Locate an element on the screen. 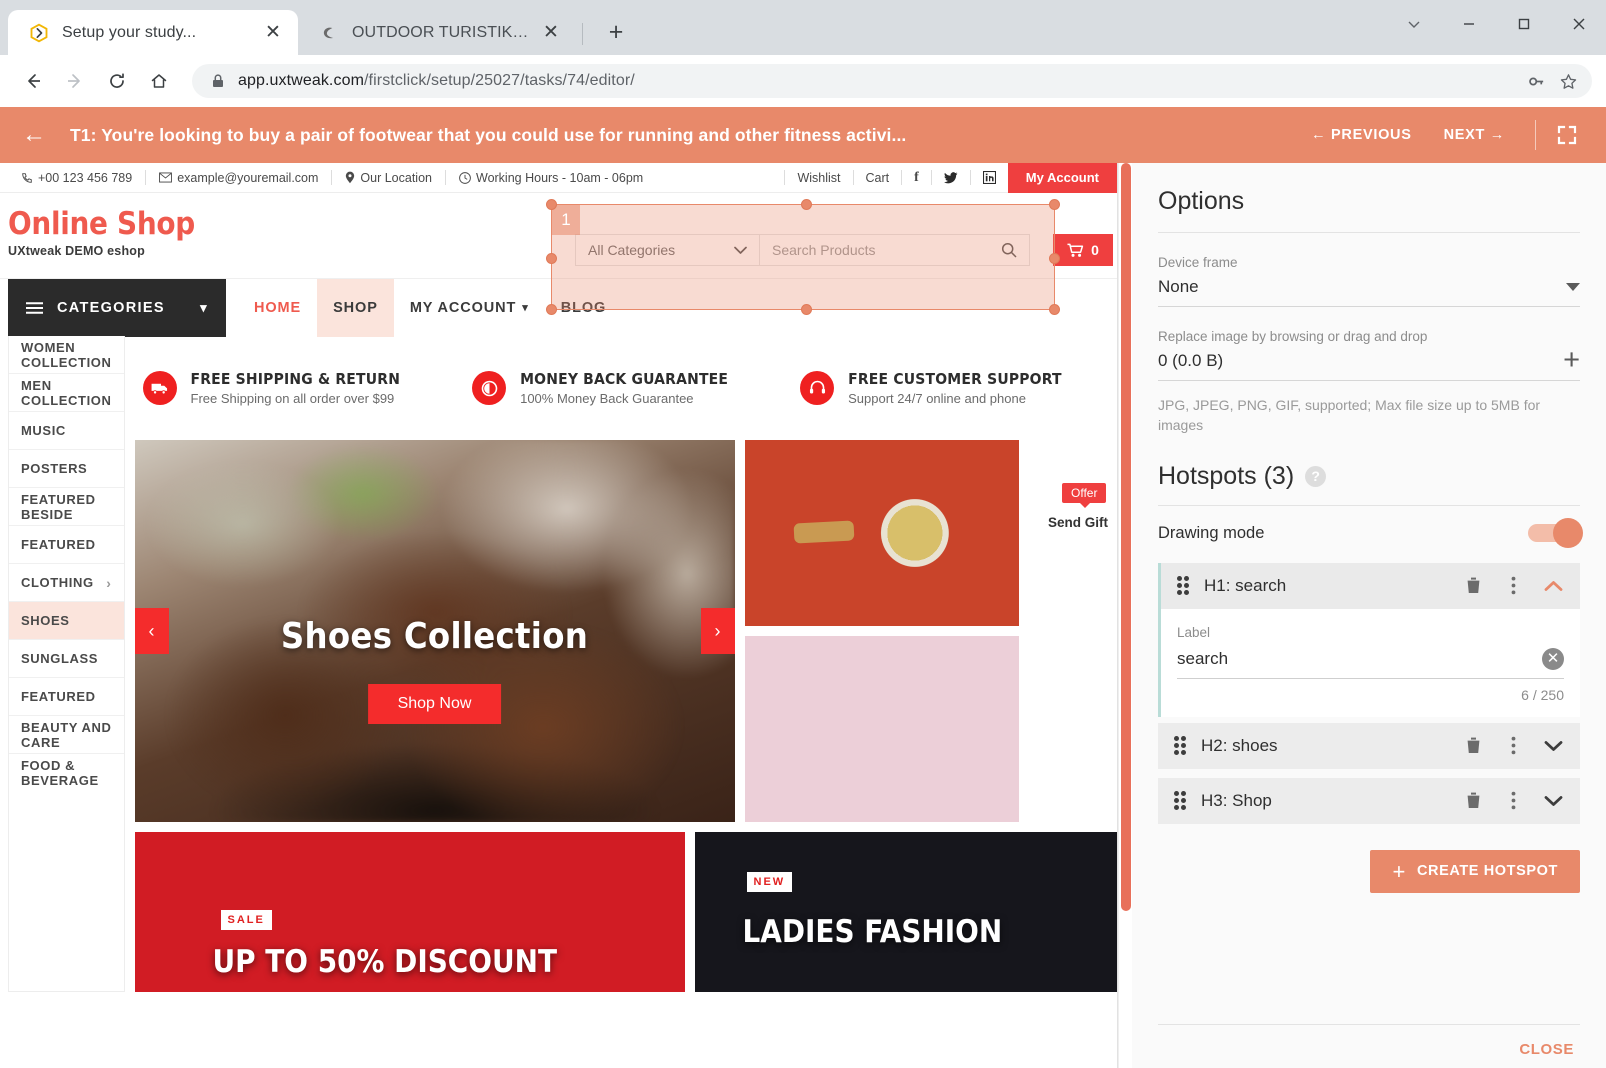 This screenshot has height=1068, width=1606. promo-banner-ladies: NEW LADIES FASHION is located at coordinates (905, 912).